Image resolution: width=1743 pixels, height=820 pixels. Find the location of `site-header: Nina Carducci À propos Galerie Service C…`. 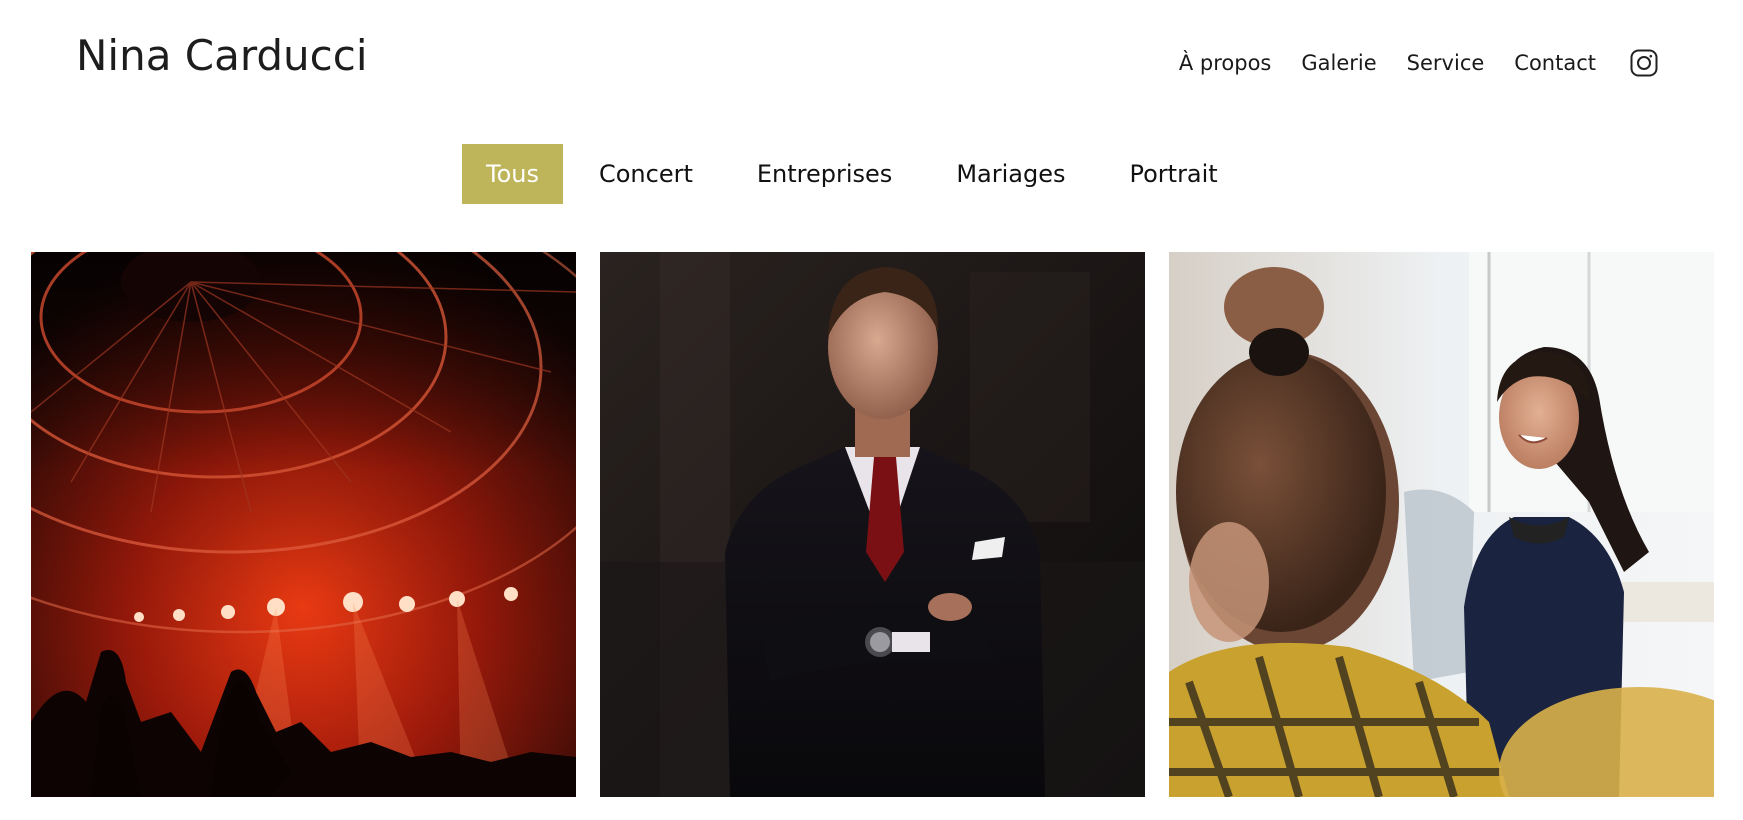

site-header: Nina Carducci À propos Galerie Service C… is located at coordinates (871, 60).